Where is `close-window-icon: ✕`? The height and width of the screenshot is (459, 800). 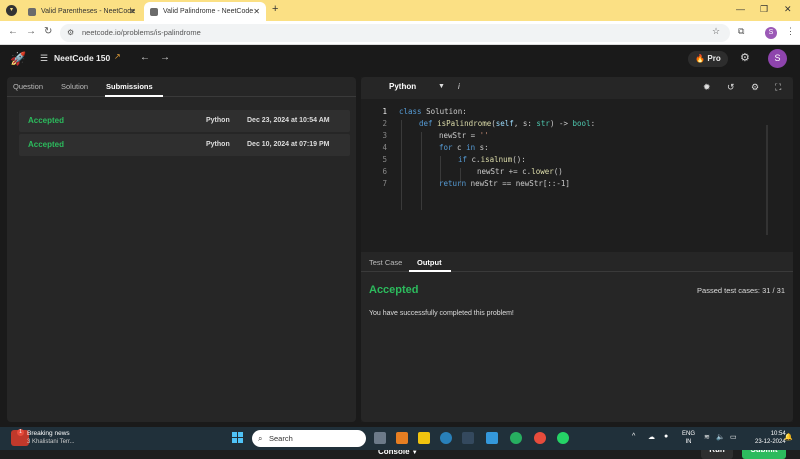
close-window-icon: ✕ is located at coordinates (788, 9).